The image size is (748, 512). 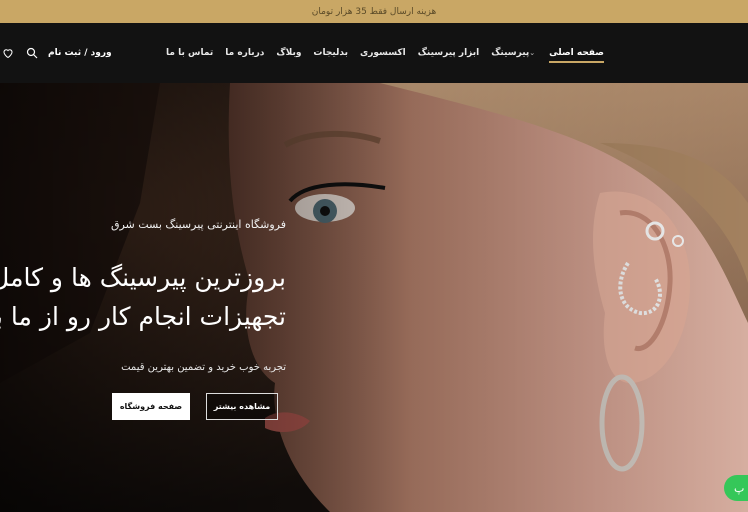 I want to click on hero-subtitle: فروشگاه اینترنتی پیرسینگ بست شرق, so click(x=198, y=224).